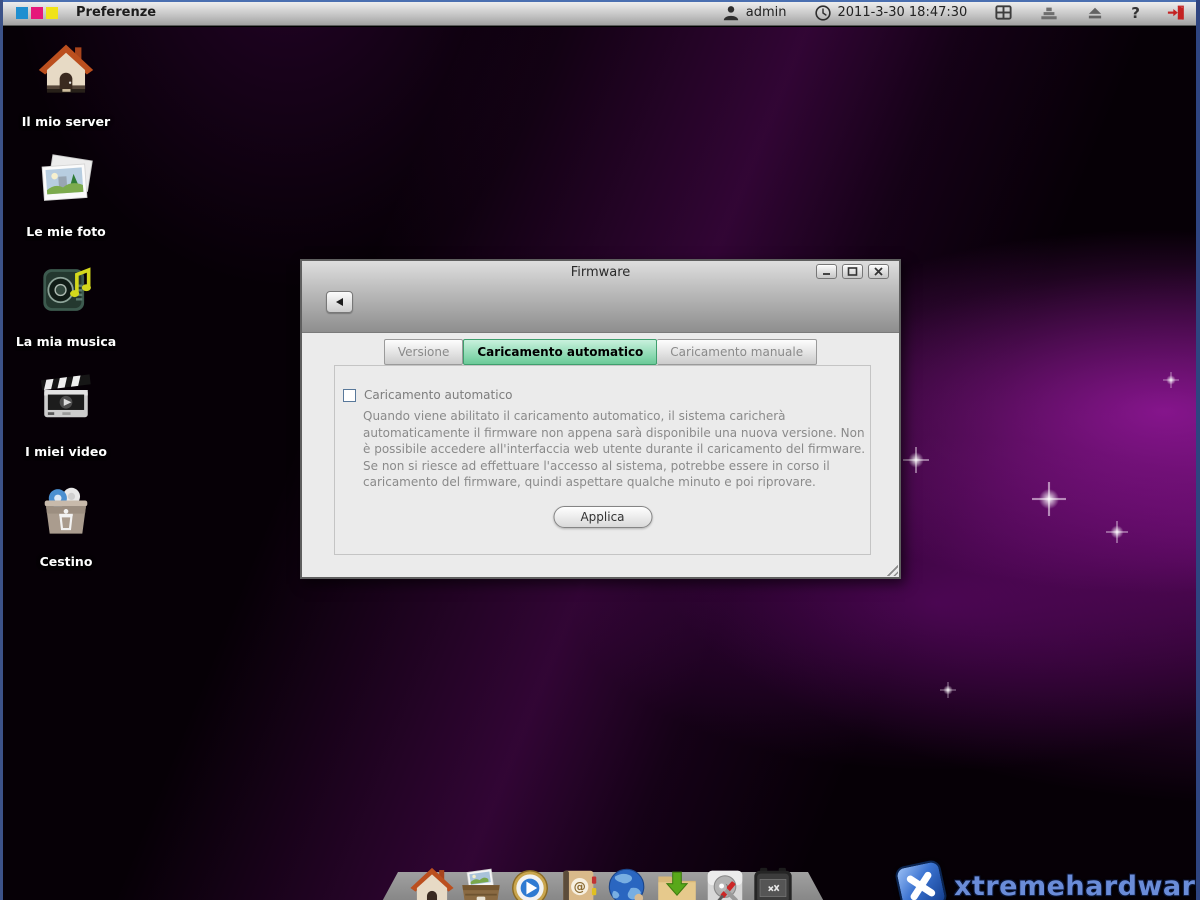  Describe the element at coordinates (66, 70) in the screenshot. I see `home-icon` at that location.